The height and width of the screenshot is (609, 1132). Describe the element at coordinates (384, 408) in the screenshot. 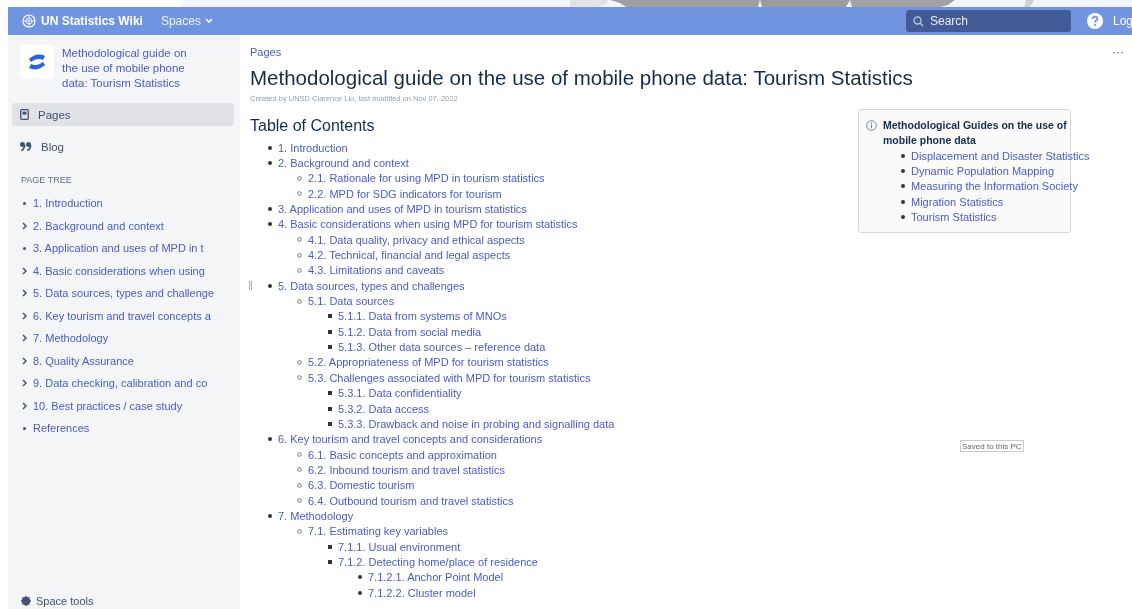

I see `toc-link: 5.3.2. Data access` at that location.